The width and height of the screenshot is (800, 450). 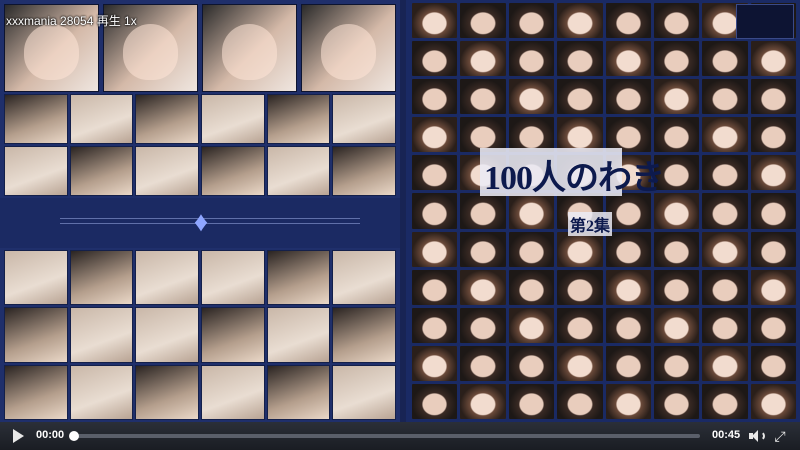 I want to click on logo-mark-icon: ♦, so click(x=201, y=221).